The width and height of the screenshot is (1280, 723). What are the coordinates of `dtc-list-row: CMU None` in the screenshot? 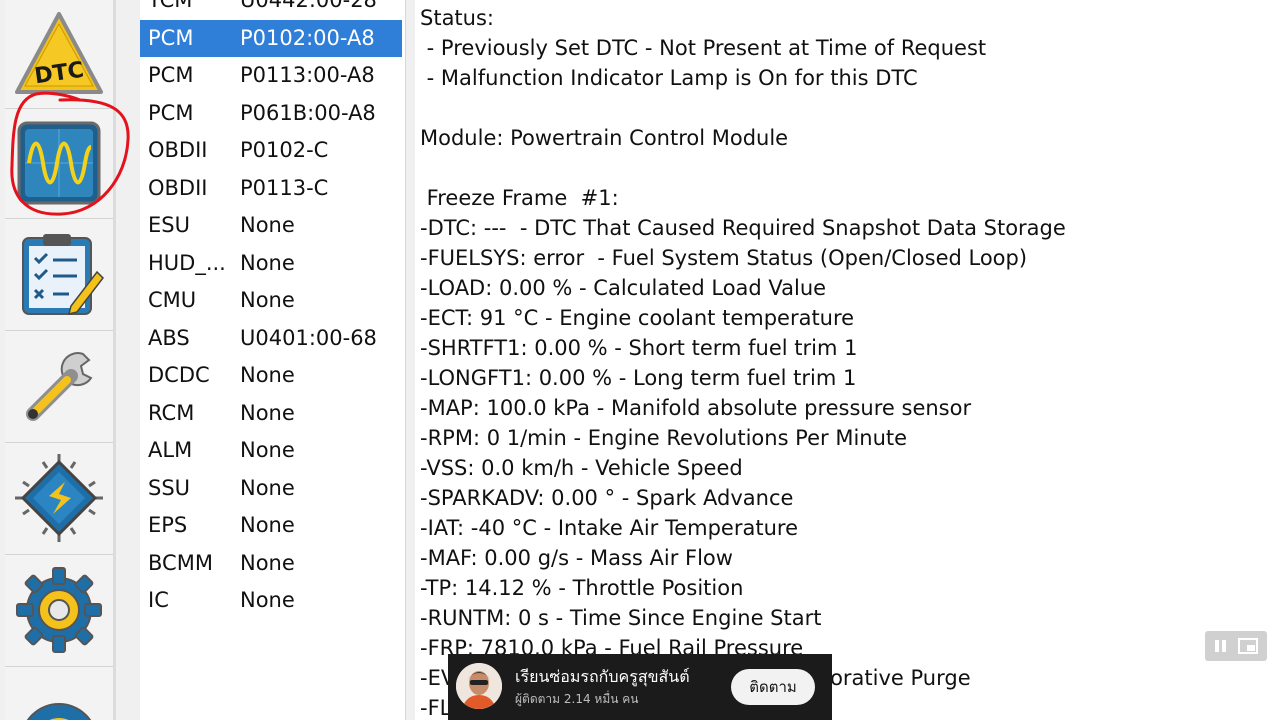 It's located at (271, 300).